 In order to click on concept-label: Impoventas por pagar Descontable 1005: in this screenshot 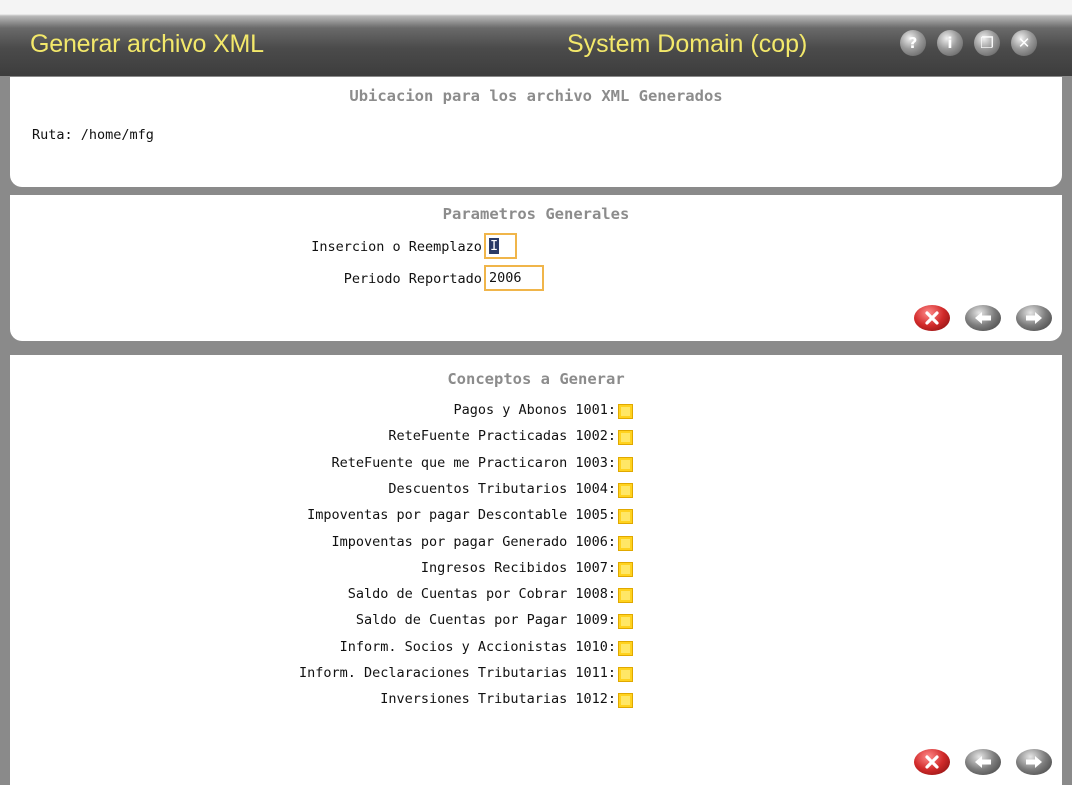, I will do `click(461, 515)`.